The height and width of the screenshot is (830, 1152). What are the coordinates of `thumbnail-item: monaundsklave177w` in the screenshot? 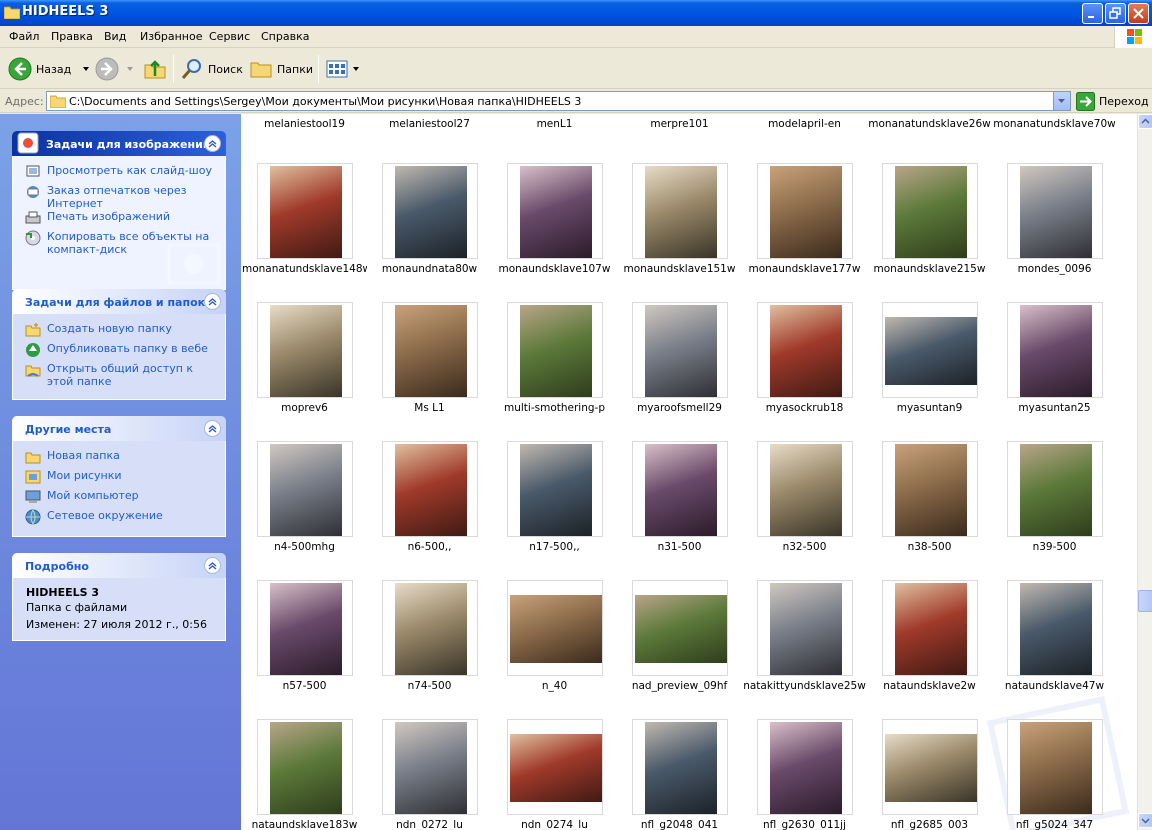 It's located at (804, 232).